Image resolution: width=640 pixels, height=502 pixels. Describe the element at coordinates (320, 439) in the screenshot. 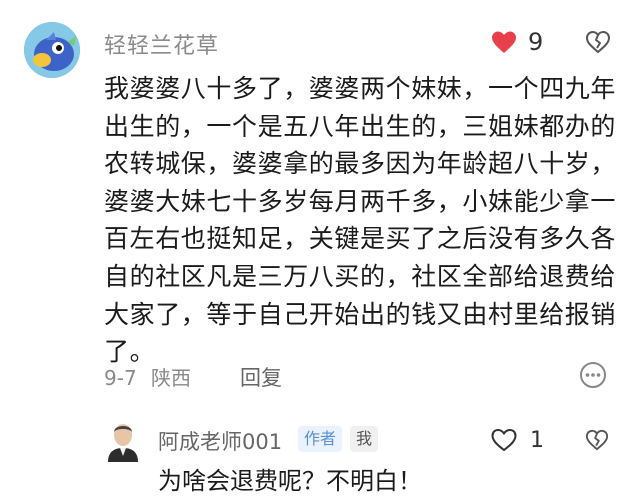

I see `author-badge: 作者` at that location.